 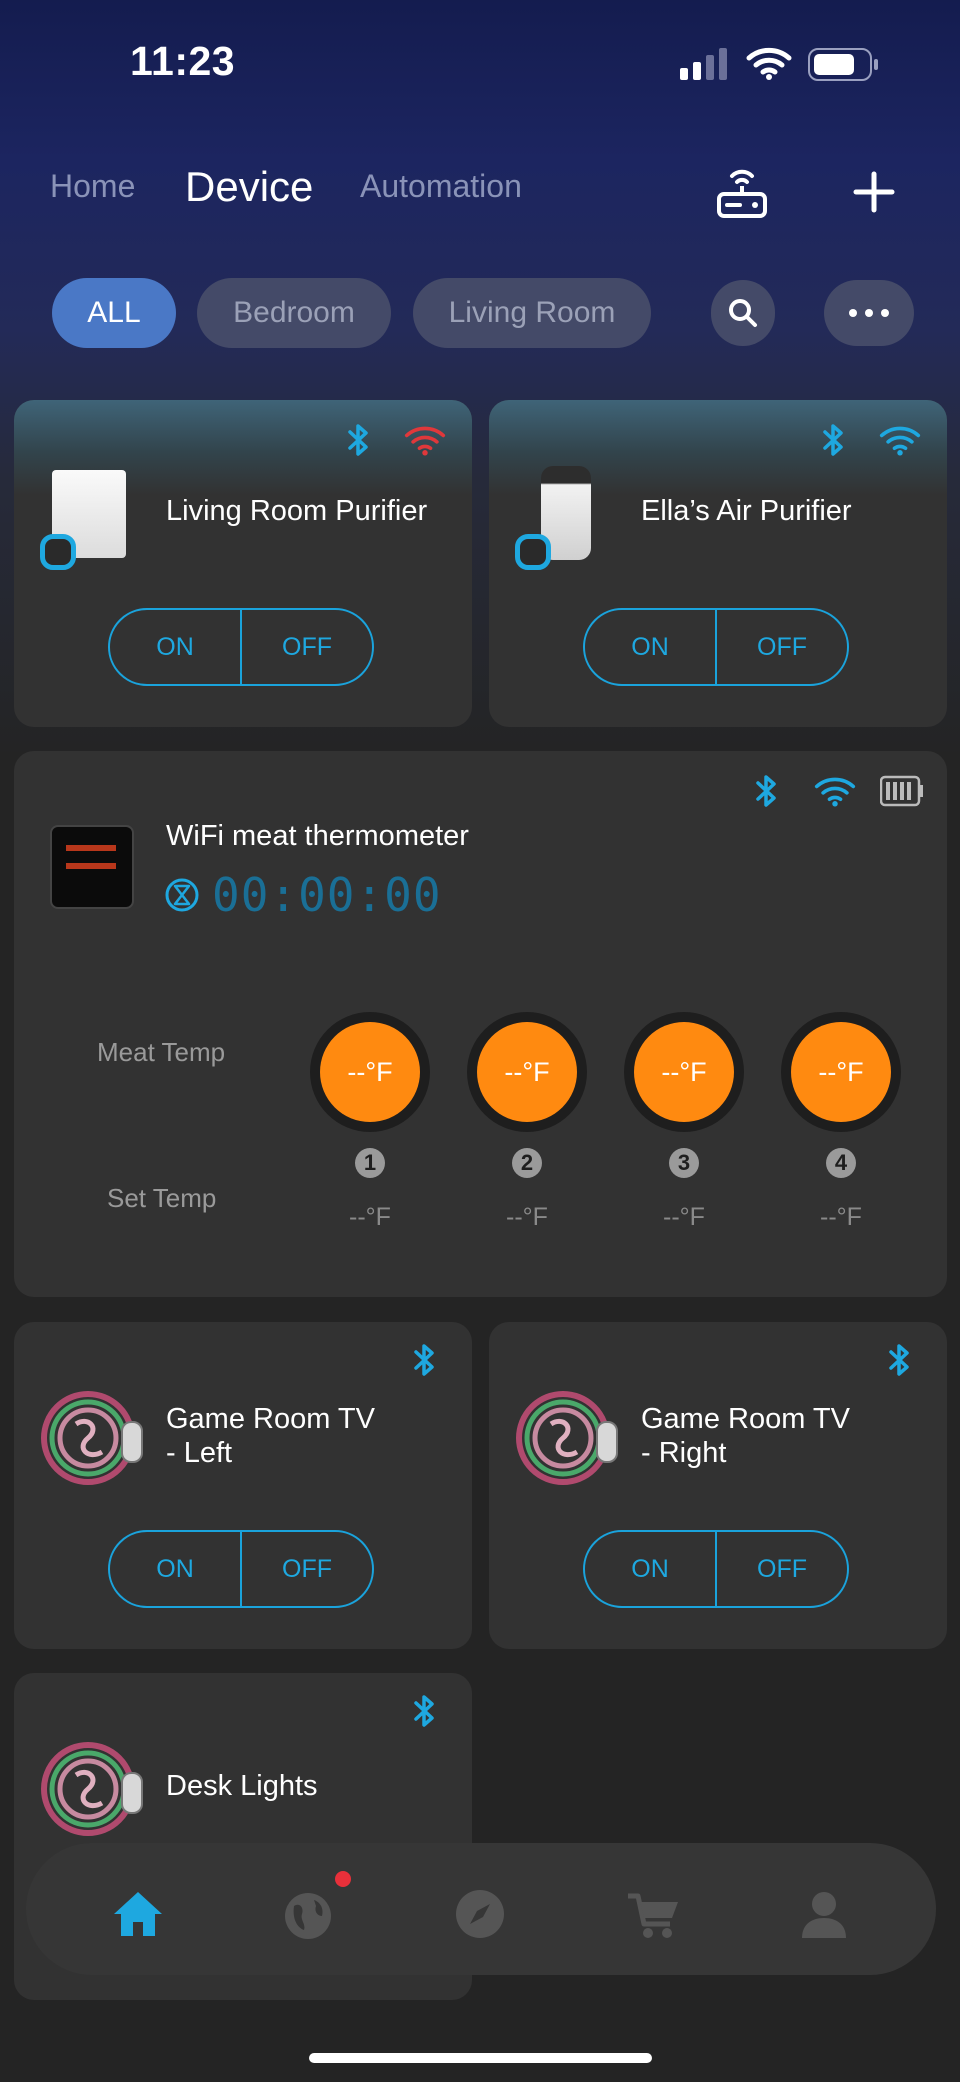 I want to click on timer-display: 00:00:00, so click(x=327, y=895).